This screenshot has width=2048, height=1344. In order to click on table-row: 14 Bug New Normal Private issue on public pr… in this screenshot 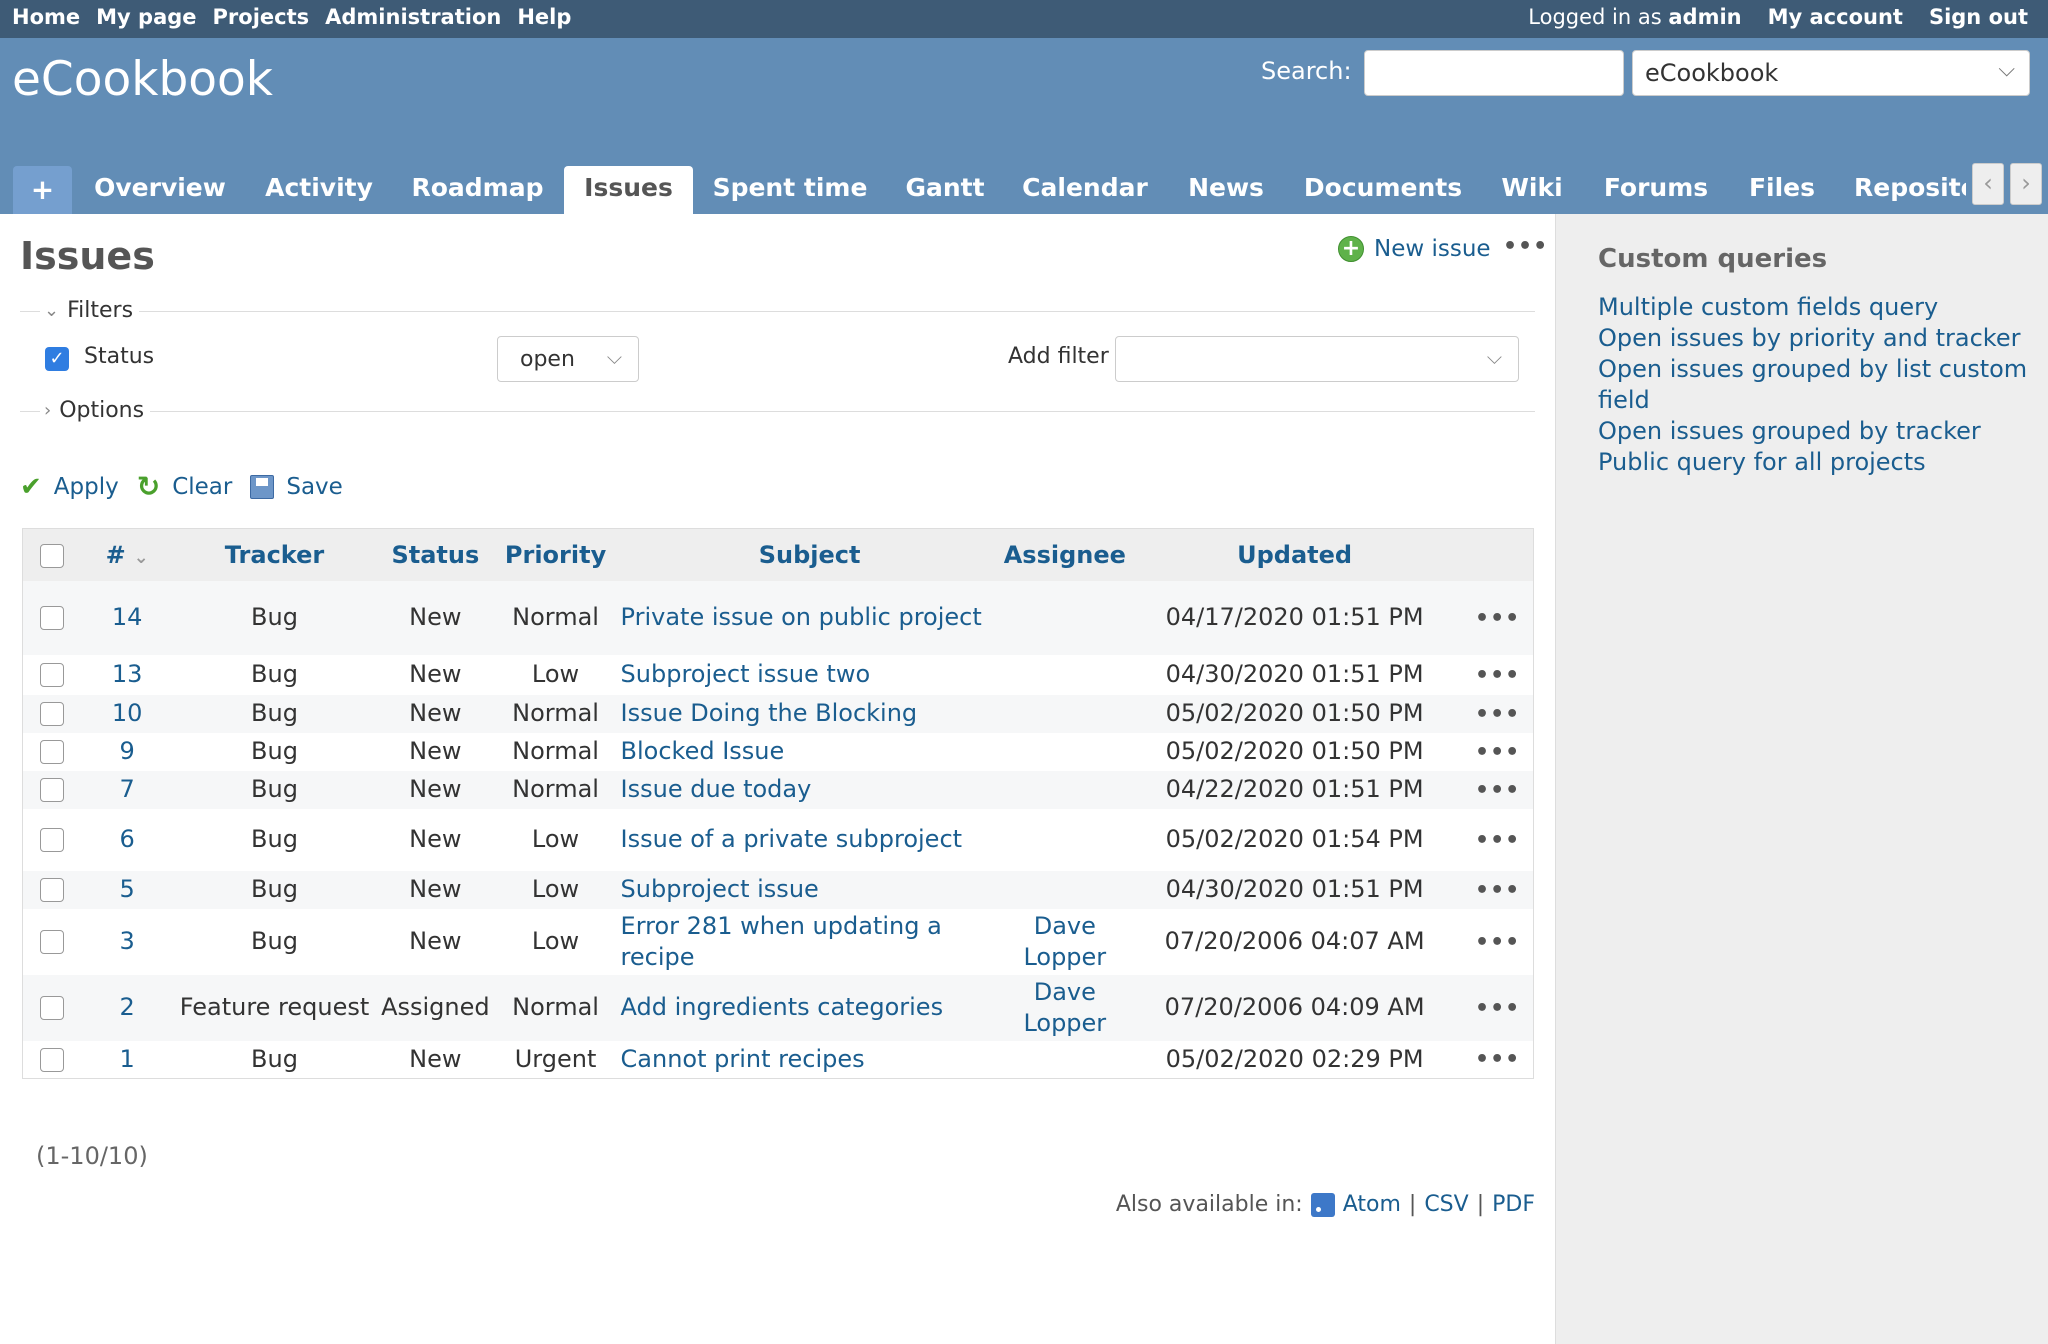, I will do `click(778, 617)`.